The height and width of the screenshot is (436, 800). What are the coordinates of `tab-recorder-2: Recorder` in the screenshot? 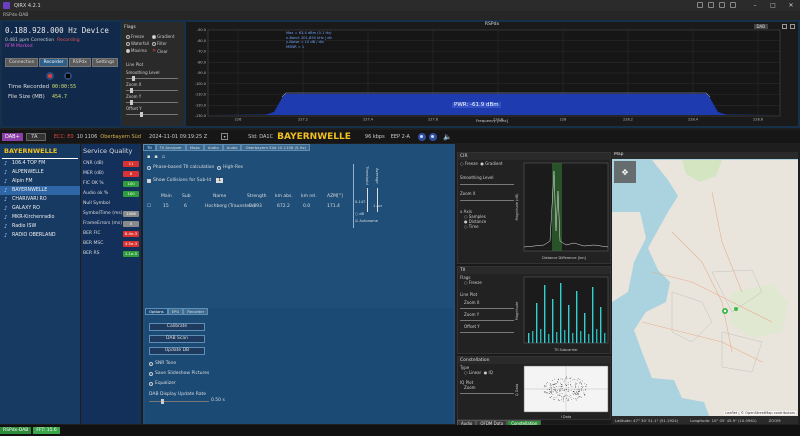 It's located at (196, 311).